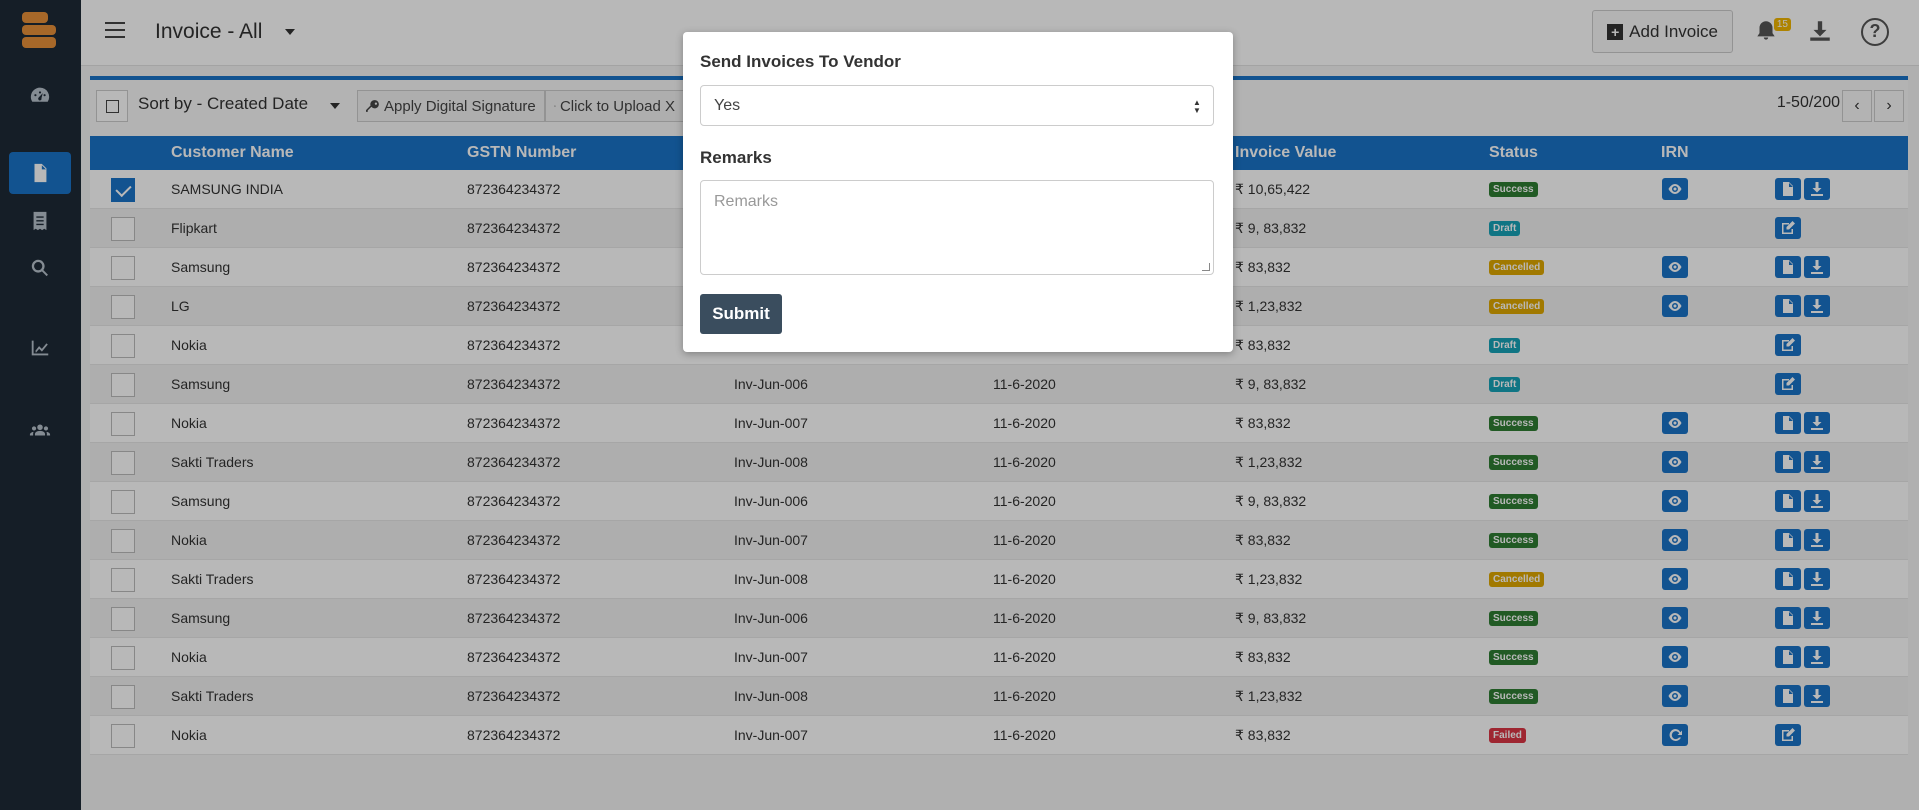  Describe the element at coordinates (800, 61) in the screenshot. I see `modal-title: Send Invoices To Vendor` at that location.